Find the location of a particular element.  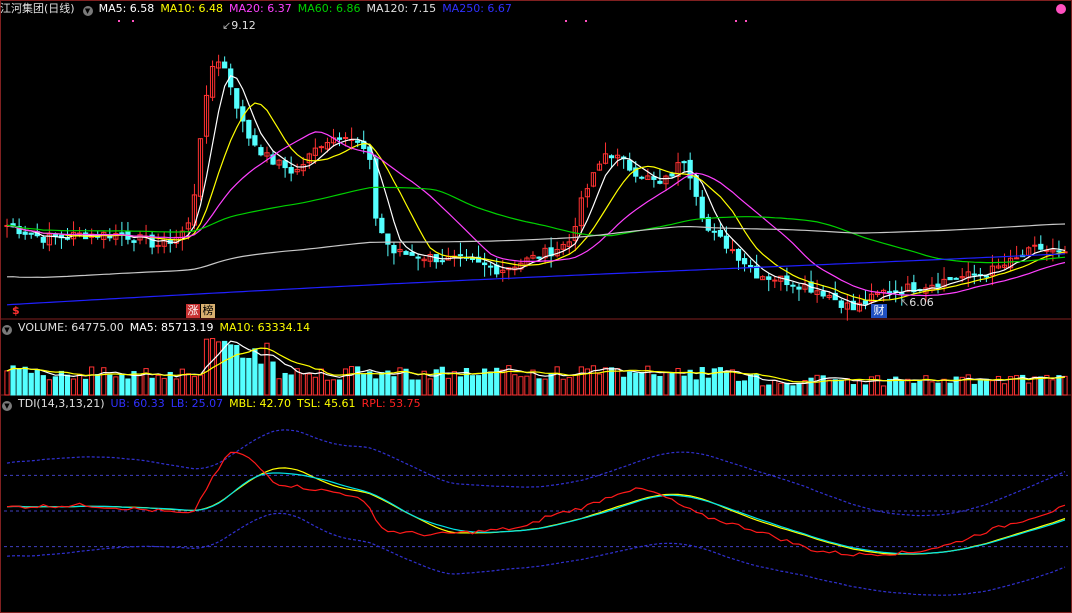

vol-ma10-line is located at coordinates (536, 365).